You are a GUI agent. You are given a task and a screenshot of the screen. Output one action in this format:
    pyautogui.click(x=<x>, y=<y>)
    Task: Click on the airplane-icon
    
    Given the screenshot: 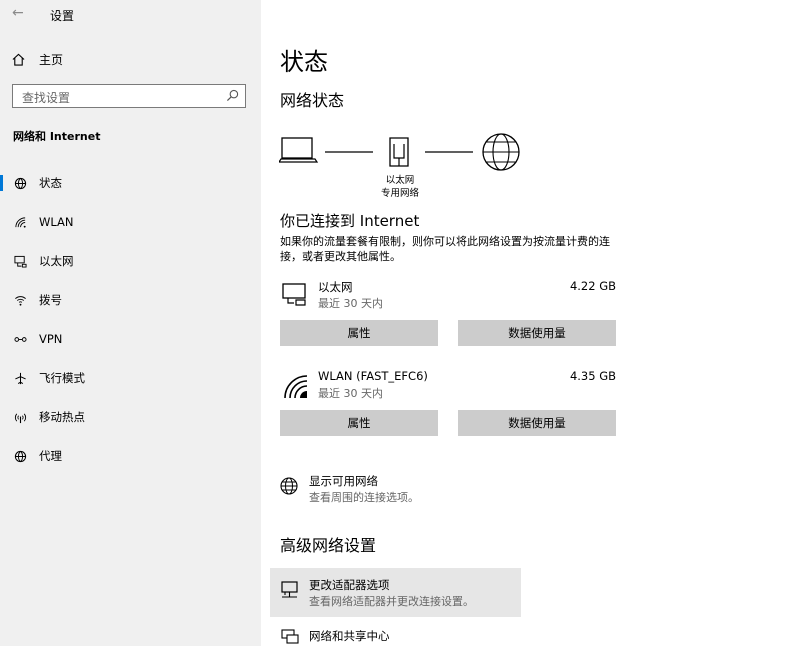 What is the action you would take?
    pyautogui.click(x=20, y=378)
    